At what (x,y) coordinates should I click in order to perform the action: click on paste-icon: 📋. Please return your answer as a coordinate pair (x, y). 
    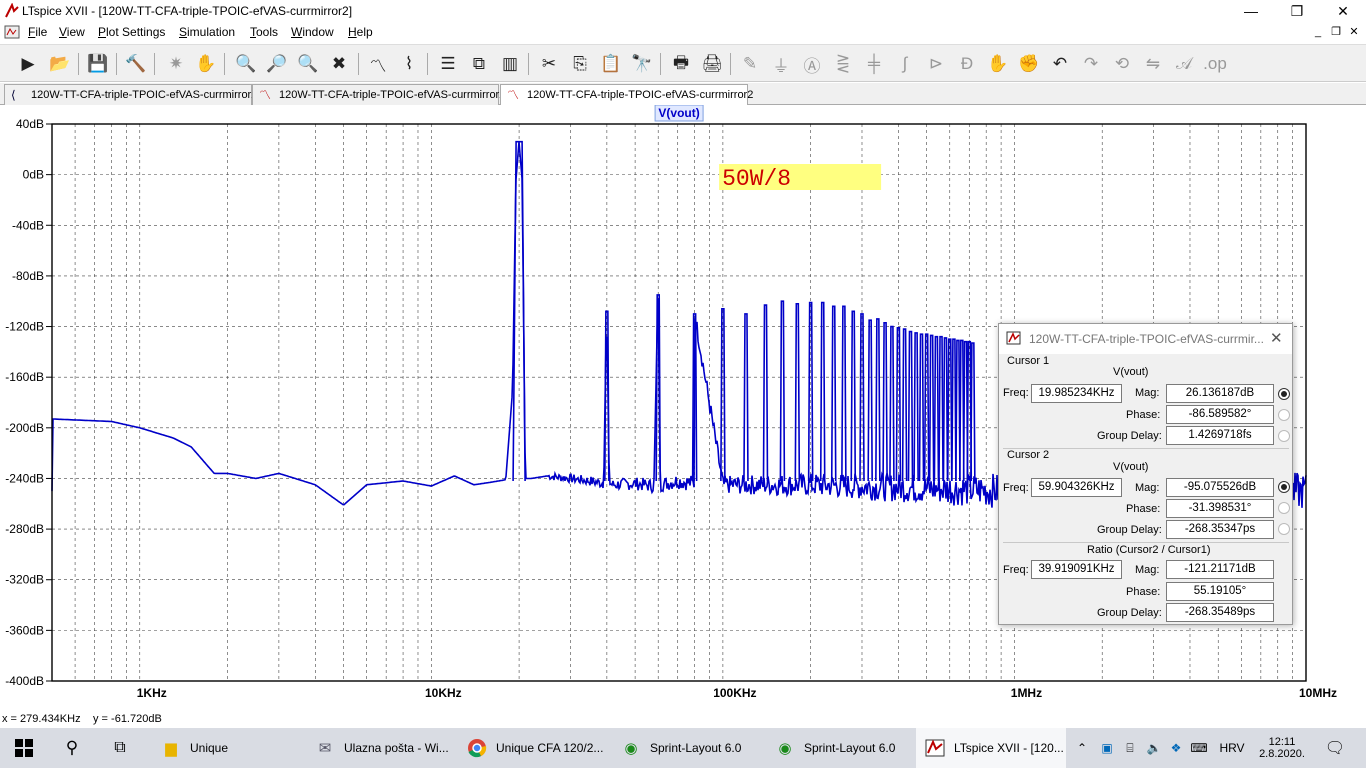
    Looking at the image, I should click on (611, 64).